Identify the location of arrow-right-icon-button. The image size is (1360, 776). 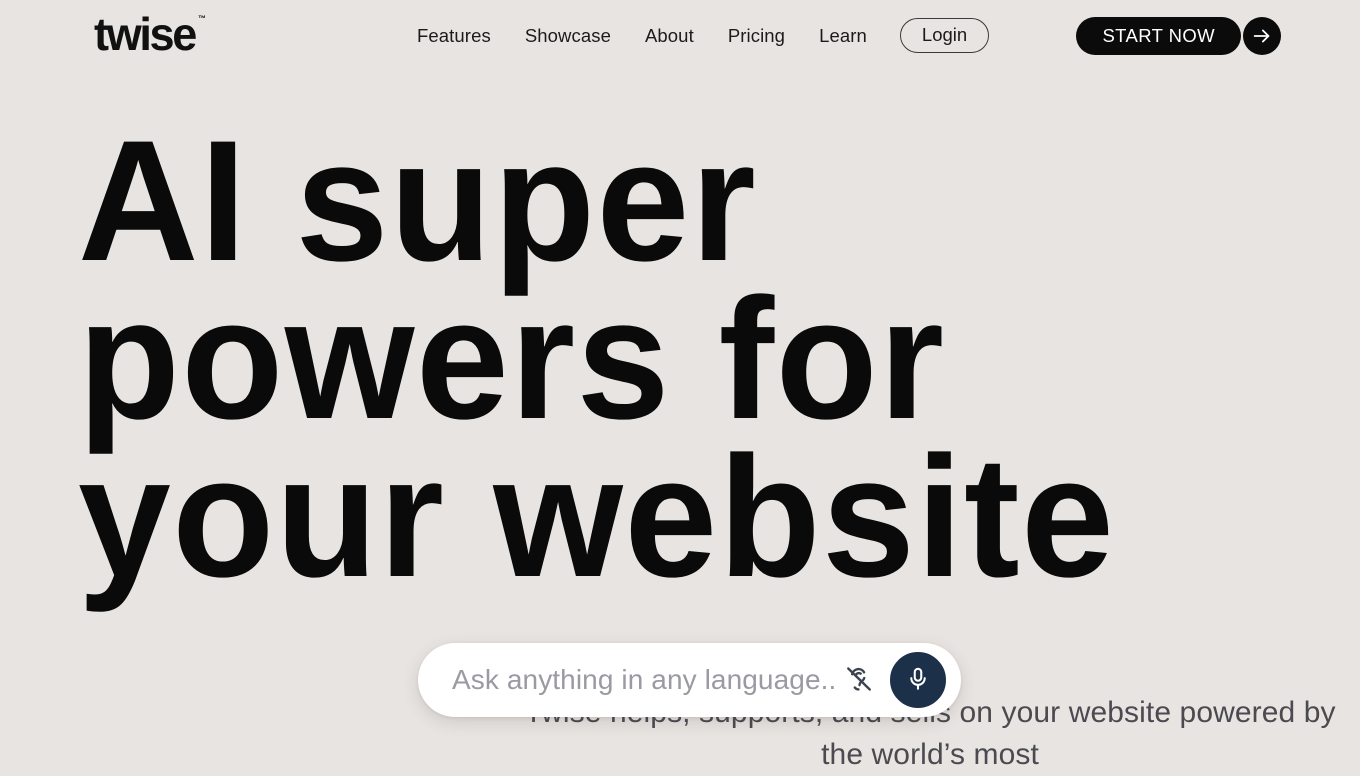
(1262, 36).